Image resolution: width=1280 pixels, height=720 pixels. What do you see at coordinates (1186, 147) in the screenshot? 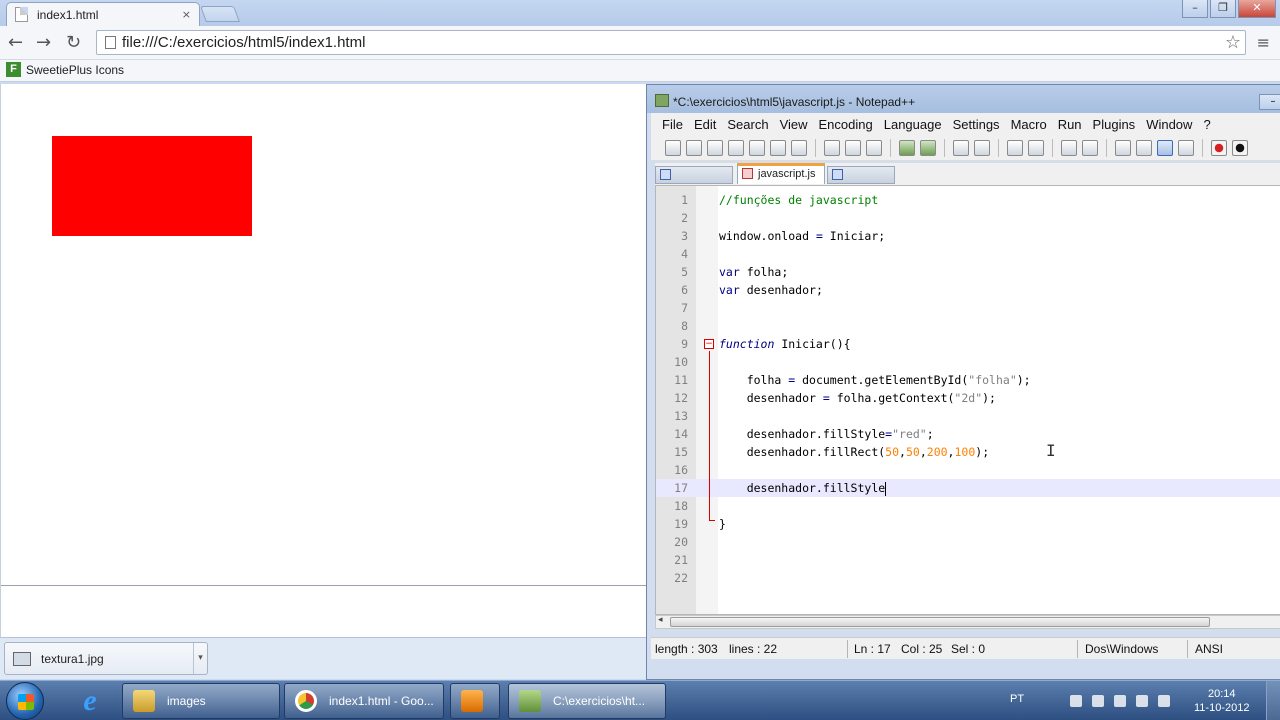
I see `doc-map-icon` at bounding box center [1186, 147].